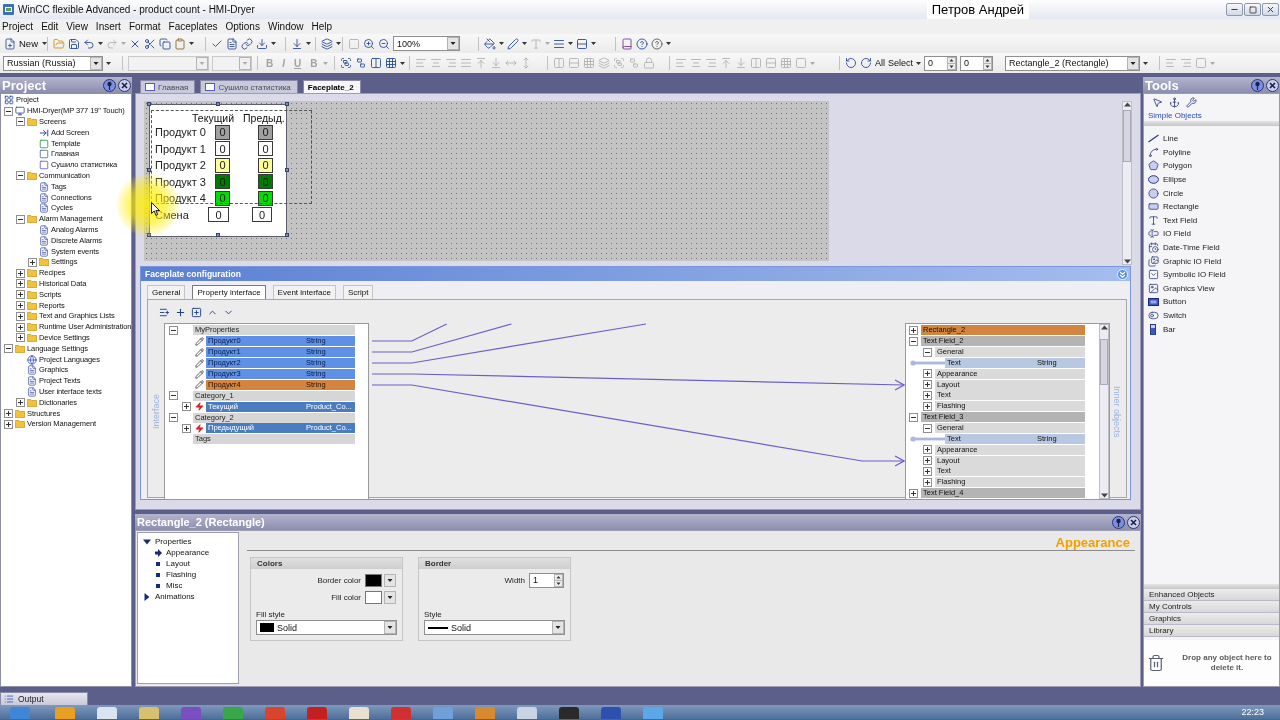  I want to click on editor-tab: Сушило статистика, so click(249, 86).